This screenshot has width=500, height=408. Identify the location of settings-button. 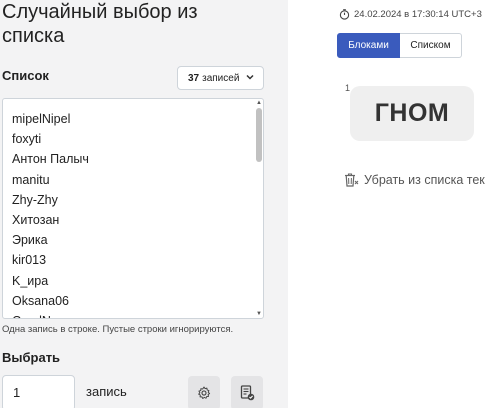
(204, 392).